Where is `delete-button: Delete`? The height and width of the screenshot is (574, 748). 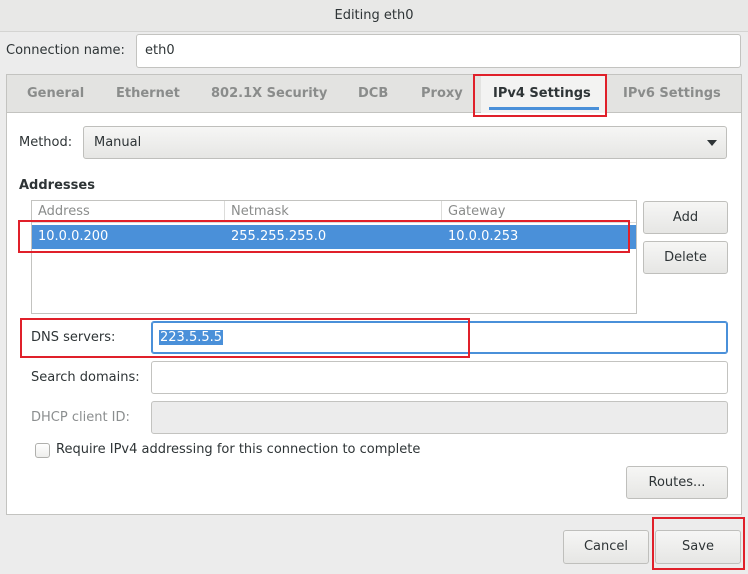
delete-button: Delete is located at coordinates (685, 257).